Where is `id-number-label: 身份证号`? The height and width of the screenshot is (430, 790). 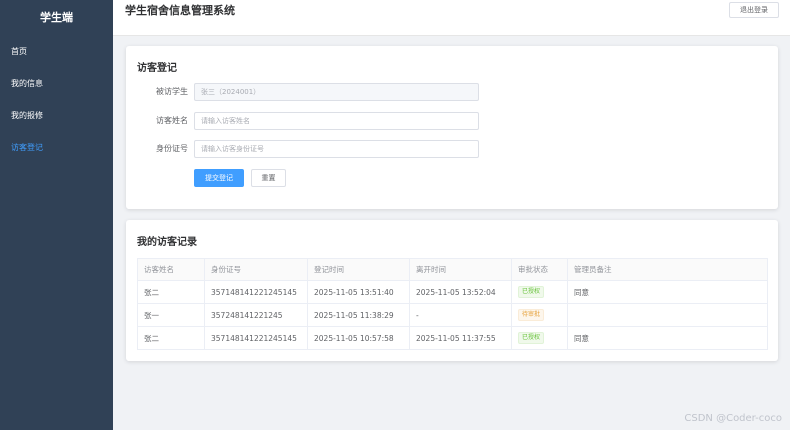 id-number-label: 身份证号 is located at coordinates (172, 148).